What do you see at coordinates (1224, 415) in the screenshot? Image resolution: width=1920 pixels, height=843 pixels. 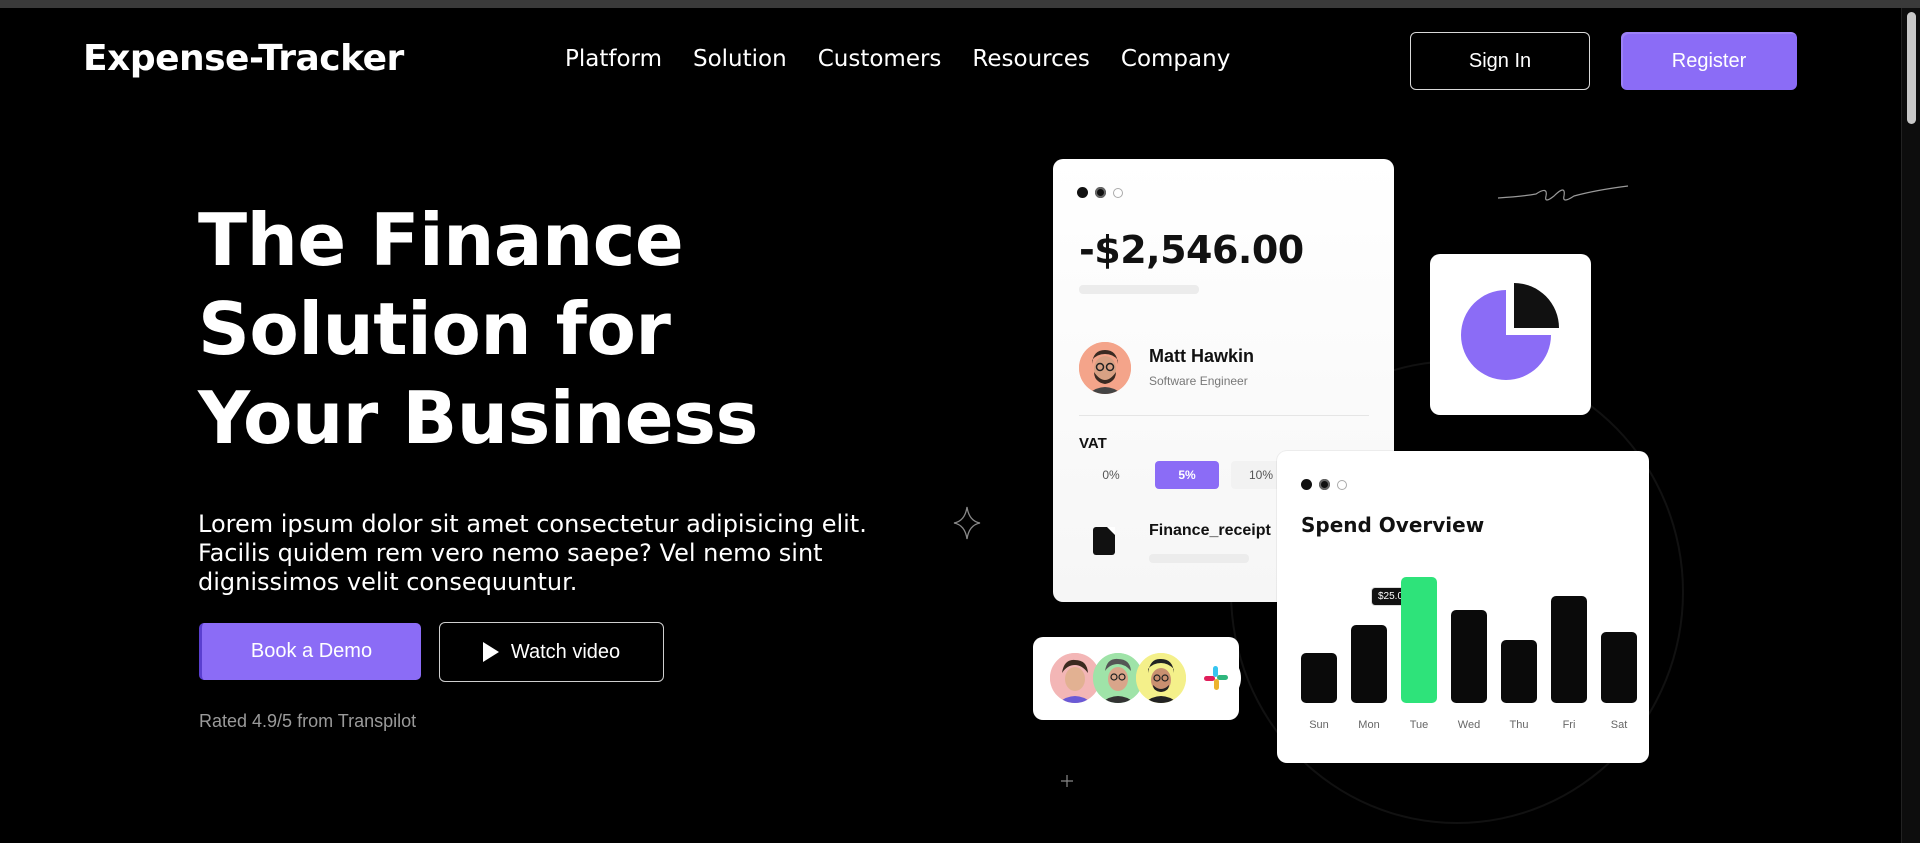 I see `divider` at bounding box center [1224, 415].